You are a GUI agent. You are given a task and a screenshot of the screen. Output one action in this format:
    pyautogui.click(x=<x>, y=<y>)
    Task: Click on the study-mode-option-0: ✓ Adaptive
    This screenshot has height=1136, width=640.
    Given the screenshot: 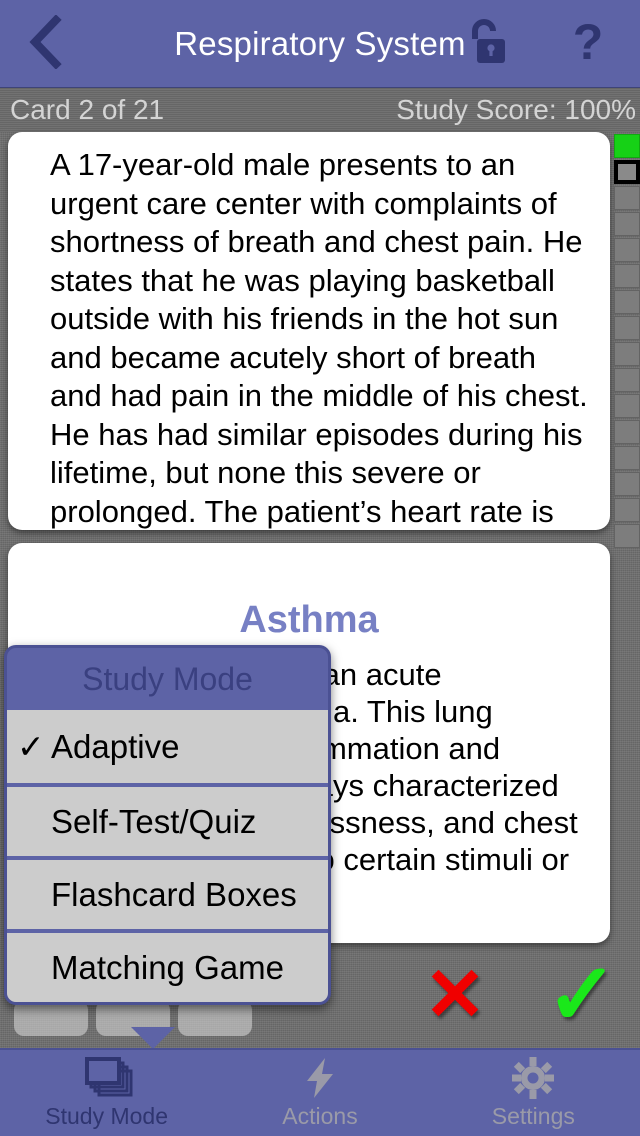 What is the action you would take?
    pyautogui.click(x=167, y=746)
    